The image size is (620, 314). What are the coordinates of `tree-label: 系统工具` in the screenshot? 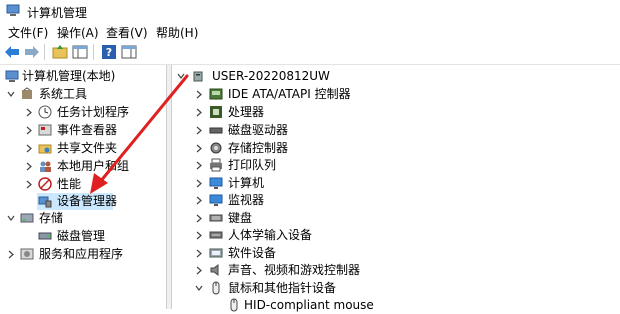 It's located at (63, 94).